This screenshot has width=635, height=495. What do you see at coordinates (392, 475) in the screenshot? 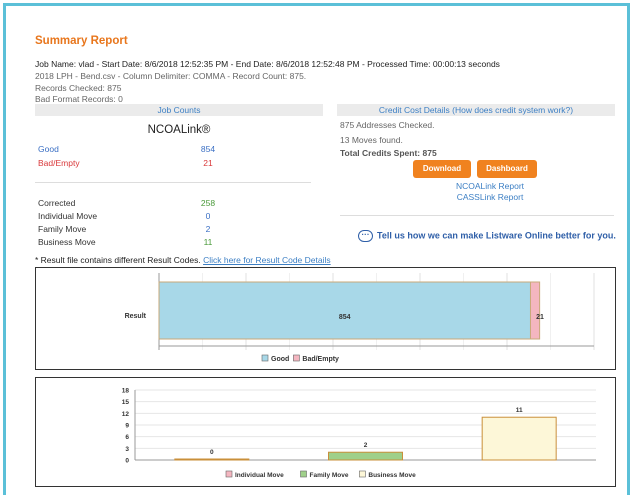
I see `legend-label: Business Move` at bounding box center [392, 475].